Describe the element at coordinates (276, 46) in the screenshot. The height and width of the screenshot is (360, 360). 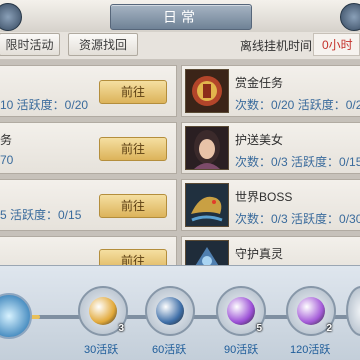
I see `offline-time-label: 离线挂机时间` at that location.